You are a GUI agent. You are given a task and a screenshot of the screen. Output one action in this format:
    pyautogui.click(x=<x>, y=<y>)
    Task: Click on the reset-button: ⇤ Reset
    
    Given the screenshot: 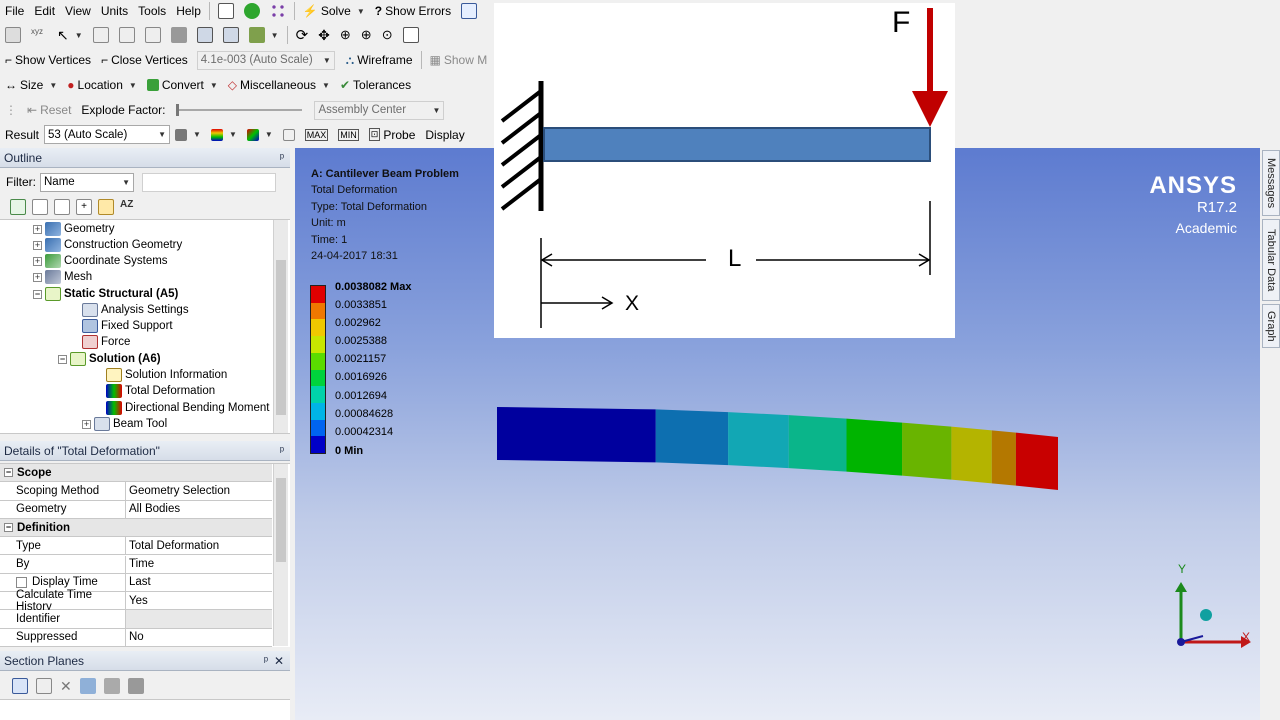 What is the action you would take?
    pyautogui.click(x=49, y=110)
    